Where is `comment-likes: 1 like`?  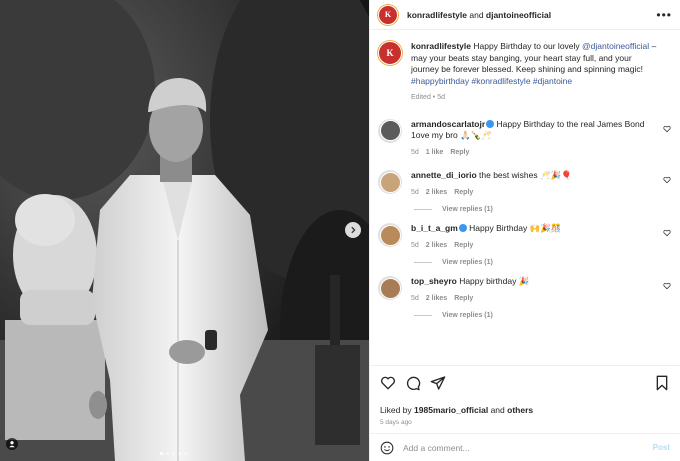
comment-likes: 1 like is located at coordinates (435, 152).